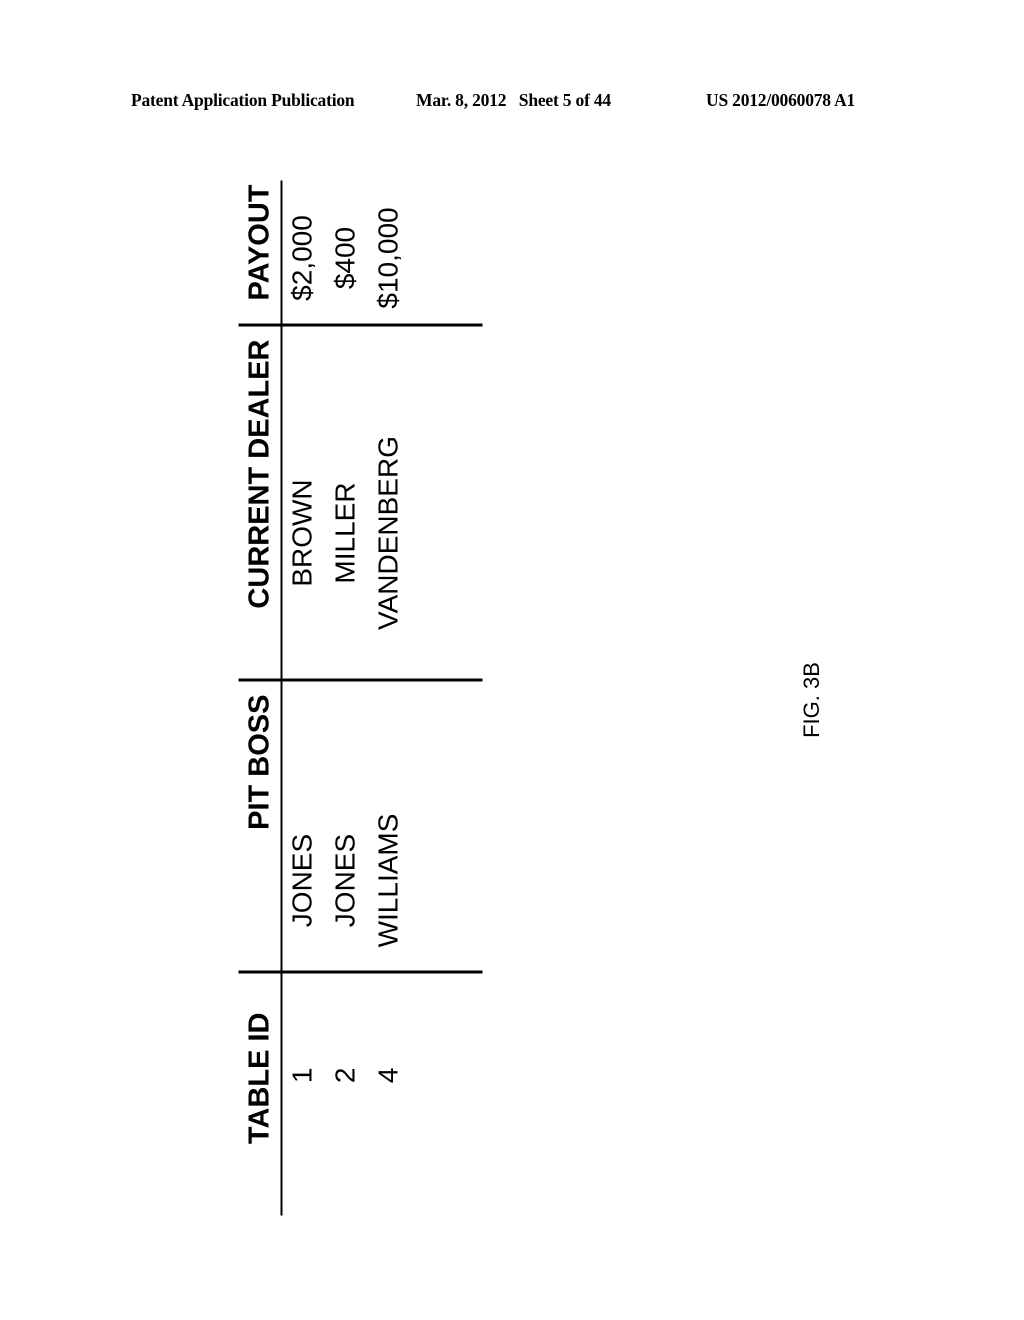 This screenshot has height=1320, width=1024. Describe the element at coordinates (387, 257) in the screenshot. I see `table-cell: $10,000` at that location.